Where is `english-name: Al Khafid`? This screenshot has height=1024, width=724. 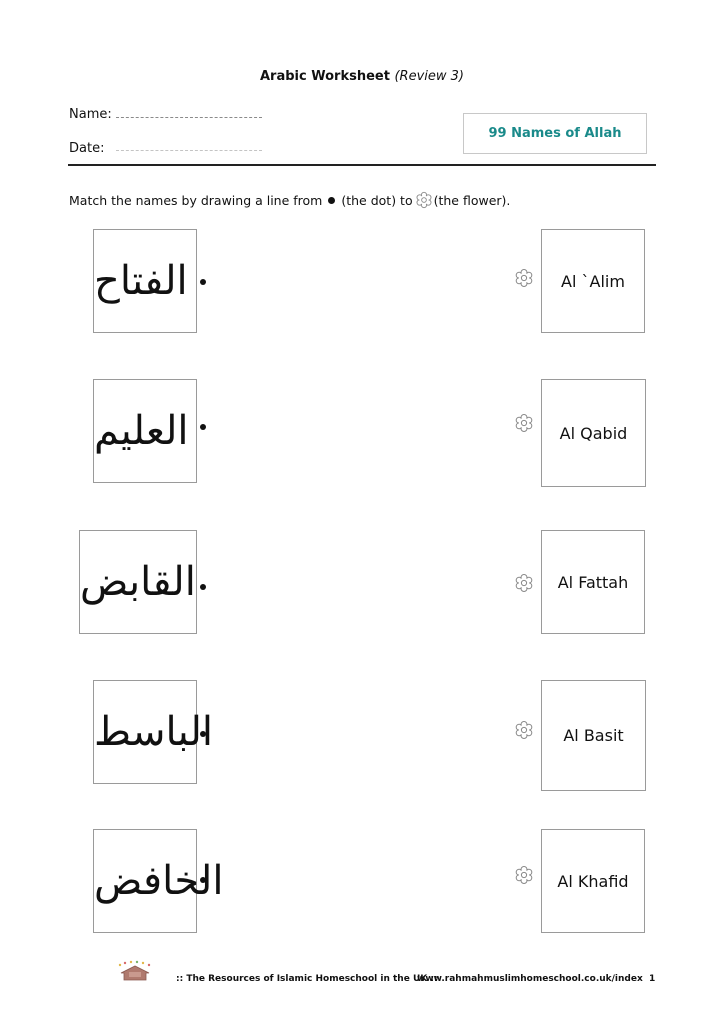 english-name: Al Khafid is located at coordinates (593, 881).